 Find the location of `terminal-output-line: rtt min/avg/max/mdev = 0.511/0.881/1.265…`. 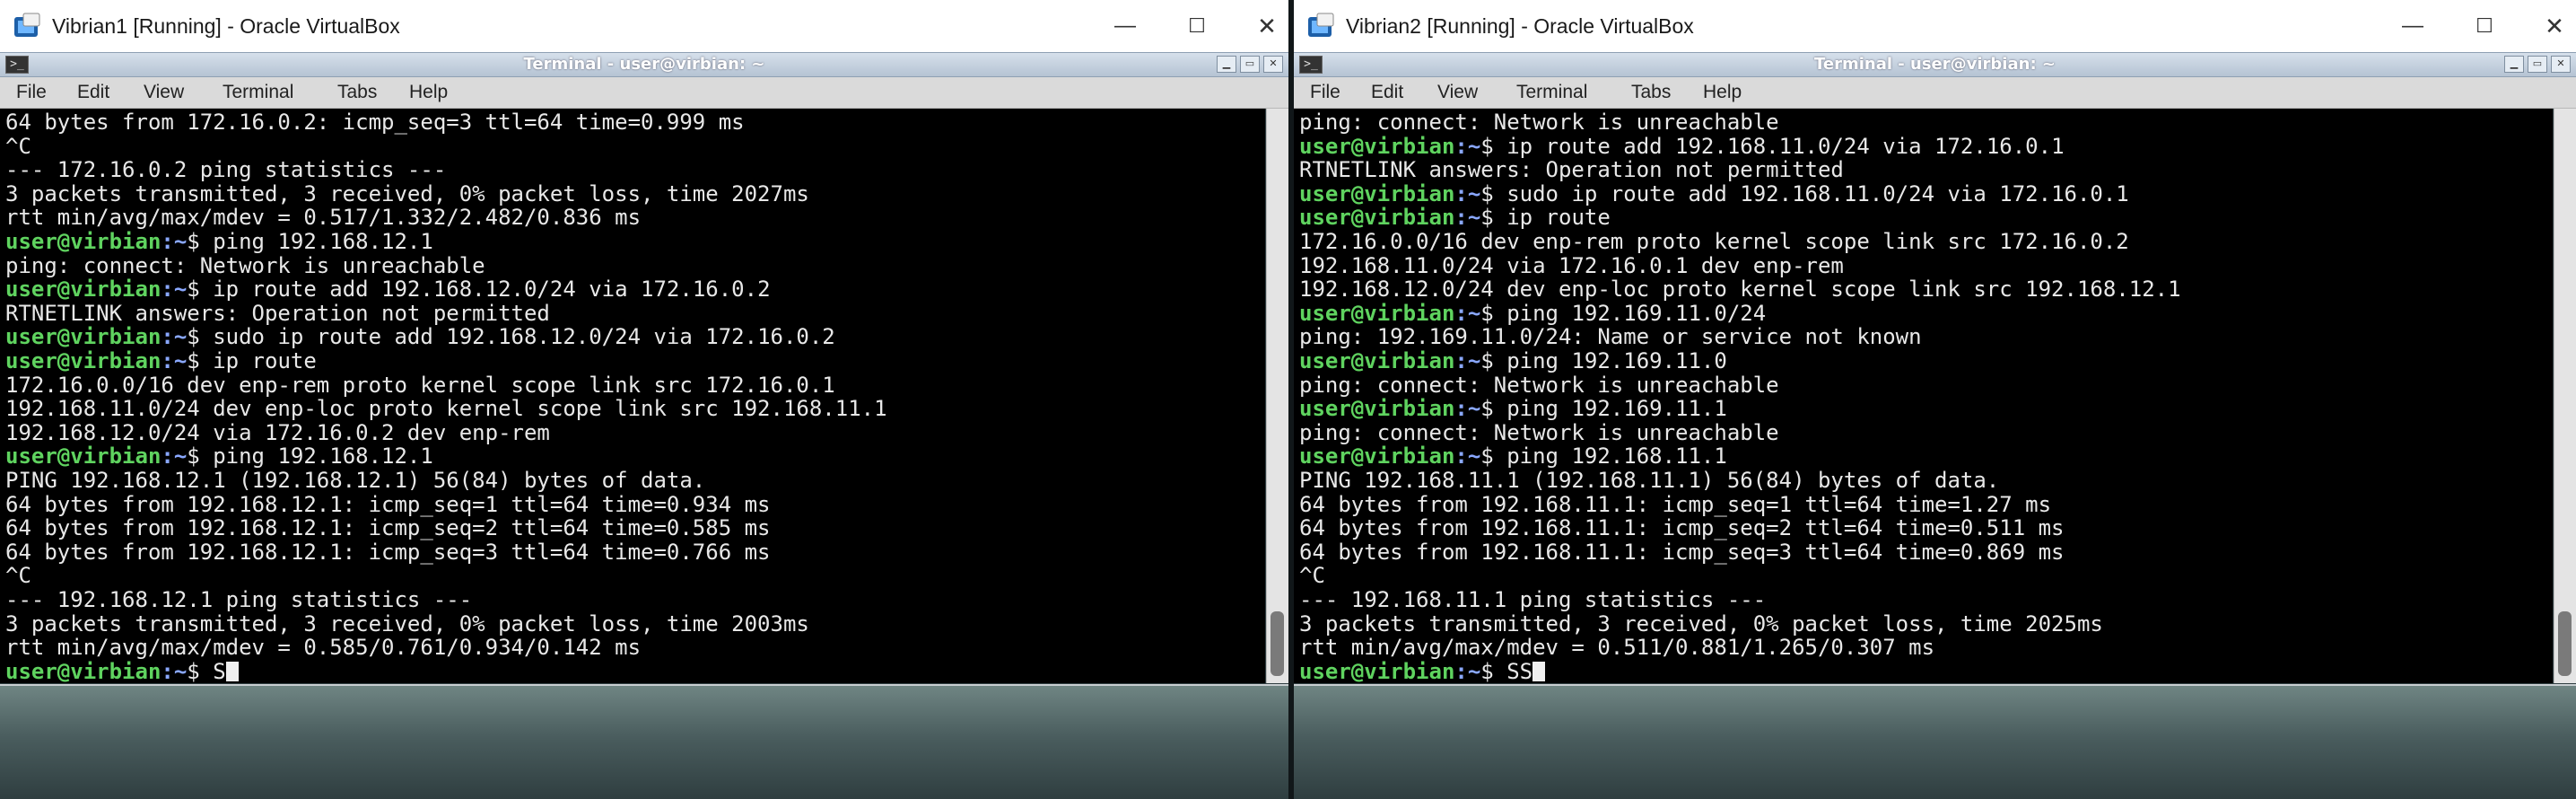

terminal-output-line: rtt min/avg/max/mdev = 0.511/0.881/1.265… is located at coordinates (1617, 648).